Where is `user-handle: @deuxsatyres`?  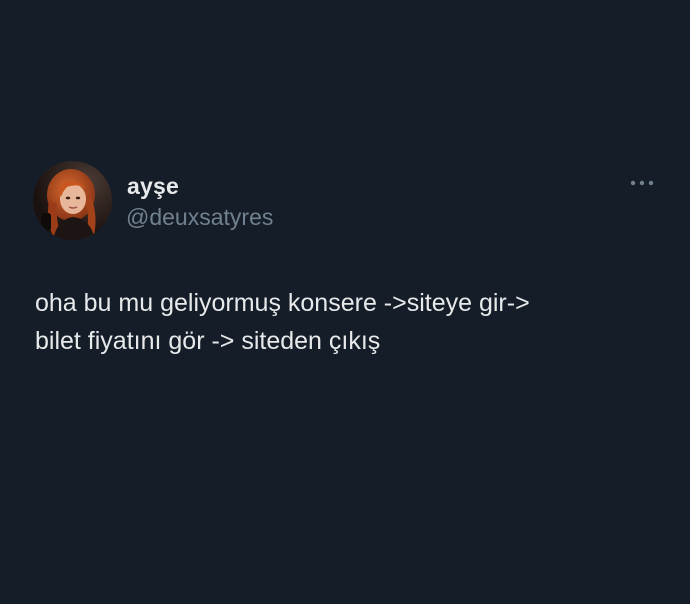 user-handle: @deuxsatyres is located at coordinates (199, 217).